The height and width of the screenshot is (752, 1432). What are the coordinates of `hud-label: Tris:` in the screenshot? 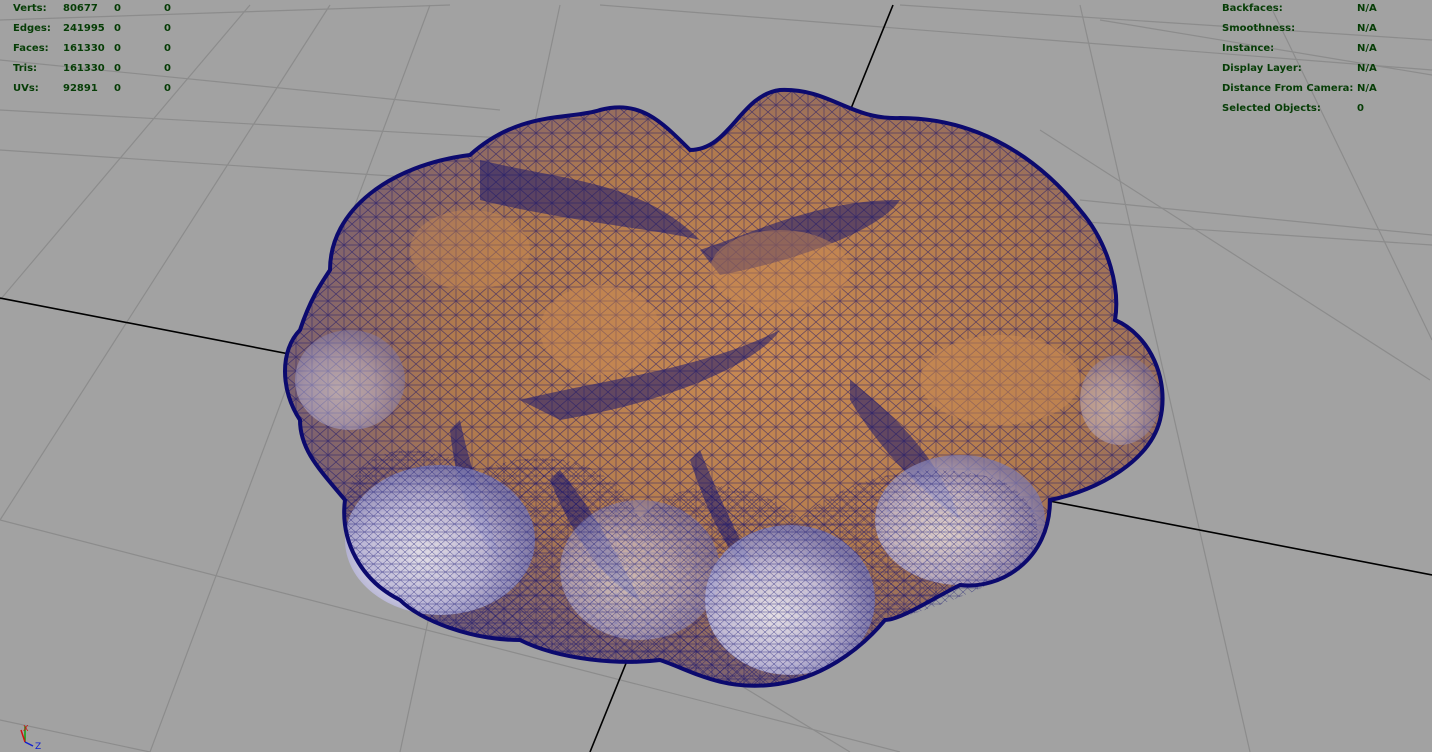 It's located at (25, 68).